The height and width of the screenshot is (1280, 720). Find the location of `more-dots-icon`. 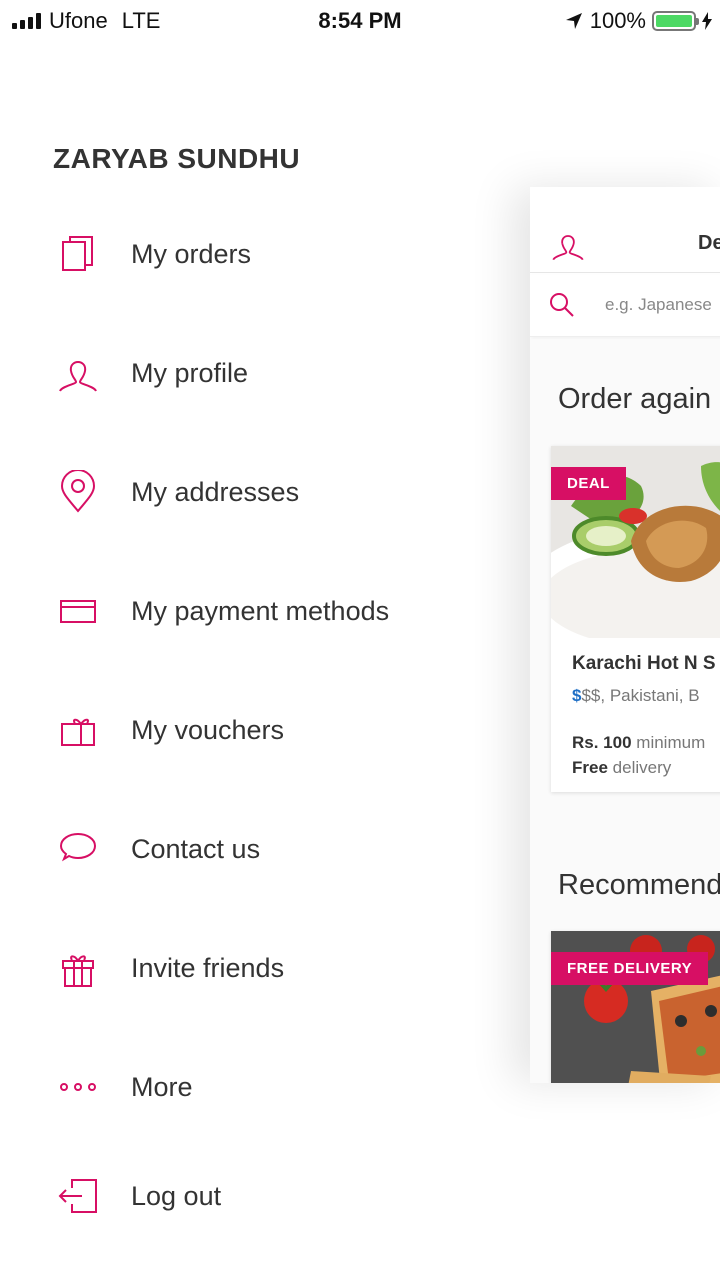

more-dots-icon is located at coordinates (78, 1087).